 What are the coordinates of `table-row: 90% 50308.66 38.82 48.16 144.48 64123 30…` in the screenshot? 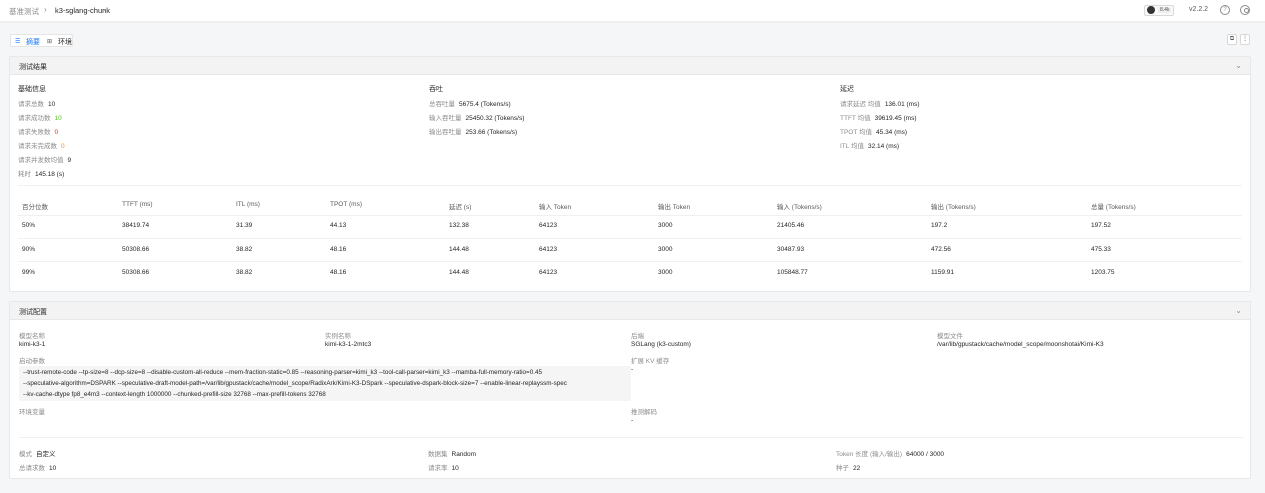 It's located at (630, 251).